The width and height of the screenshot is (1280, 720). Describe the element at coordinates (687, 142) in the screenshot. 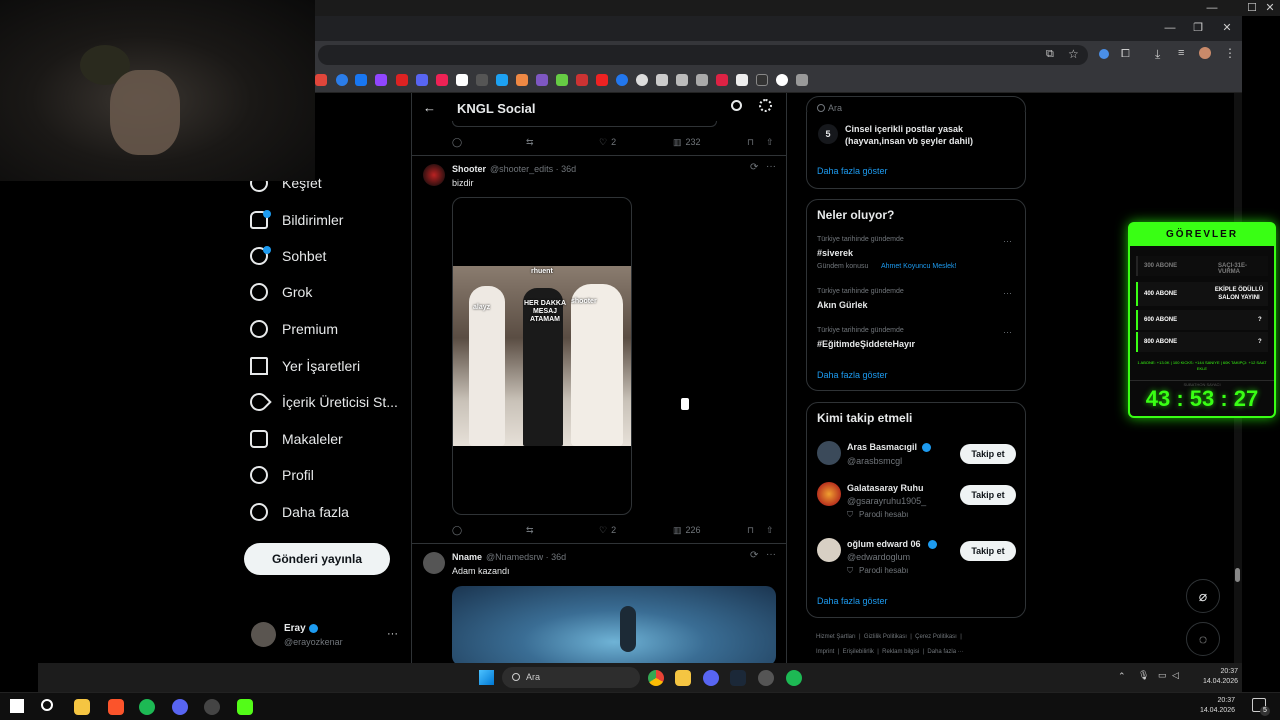

I see `views-button: ▥ 232` at that location.